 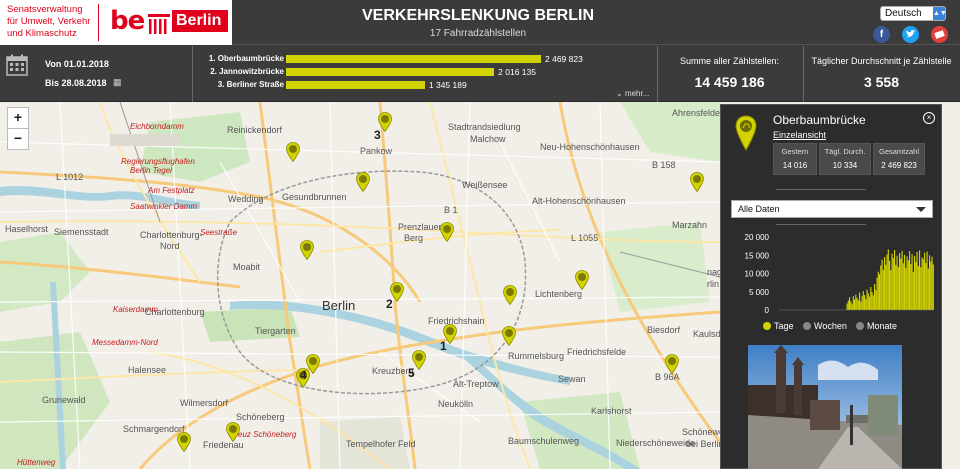 What do you see at coordinates (76, 83) in the screenshot?
I see `date-to: Bis 28.08.2018` at bounding box center [76, 83].